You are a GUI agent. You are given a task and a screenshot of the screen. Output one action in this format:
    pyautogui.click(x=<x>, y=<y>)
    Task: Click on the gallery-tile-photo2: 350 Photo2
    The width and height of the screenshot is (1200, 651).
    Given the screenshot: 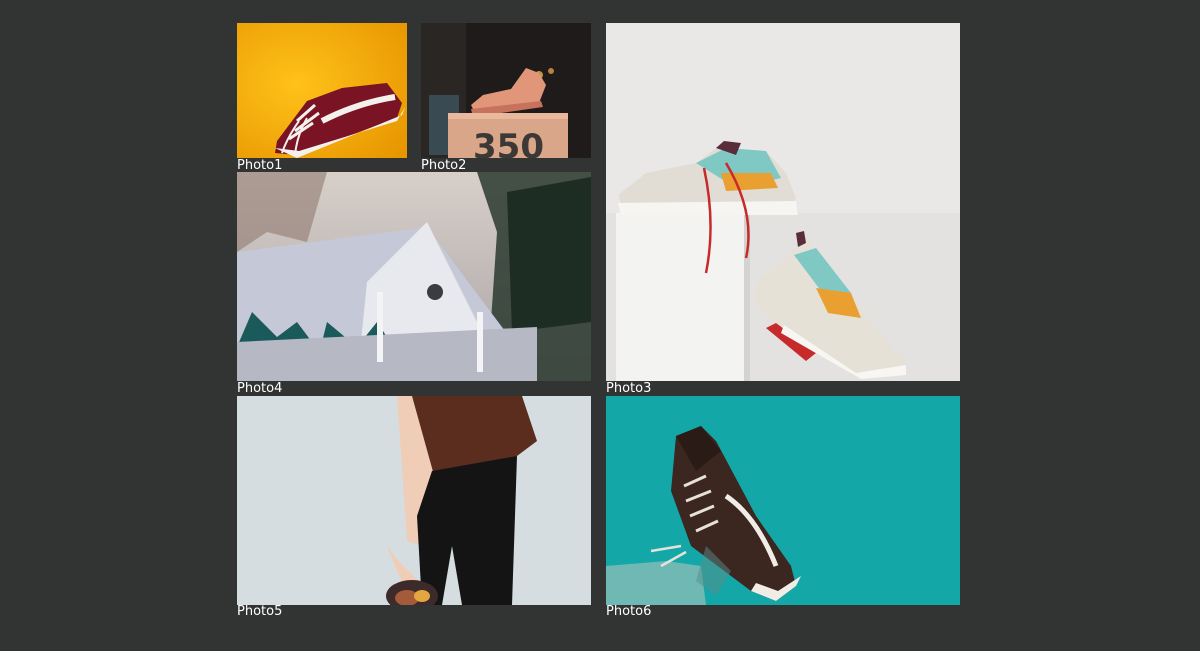 What is the action you would take?
    pyautogui.click(x=506, y=98)
    